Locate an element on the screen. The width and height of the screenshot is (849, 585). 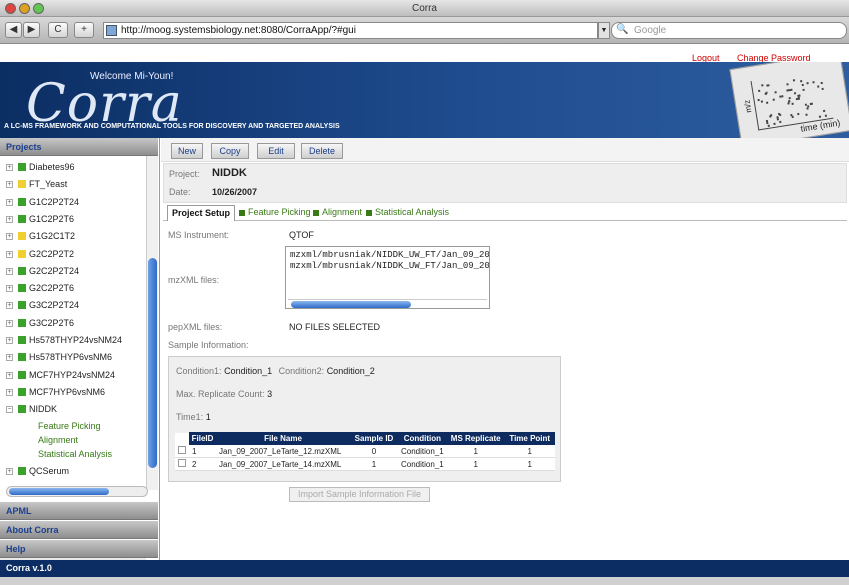
column-header: FileID is located at coordinates (202, 438).